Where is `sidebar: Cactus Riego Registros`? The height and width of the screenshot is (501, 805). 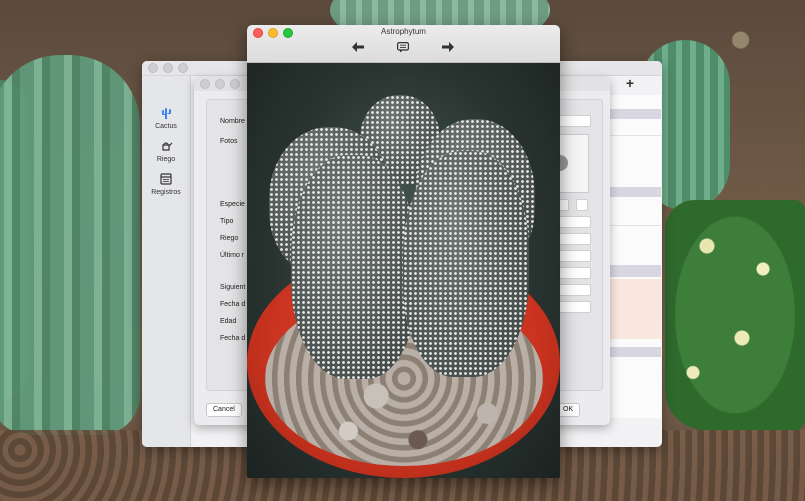
sidebar: Cactus Riego Registros is located at coordinates (166, 261).